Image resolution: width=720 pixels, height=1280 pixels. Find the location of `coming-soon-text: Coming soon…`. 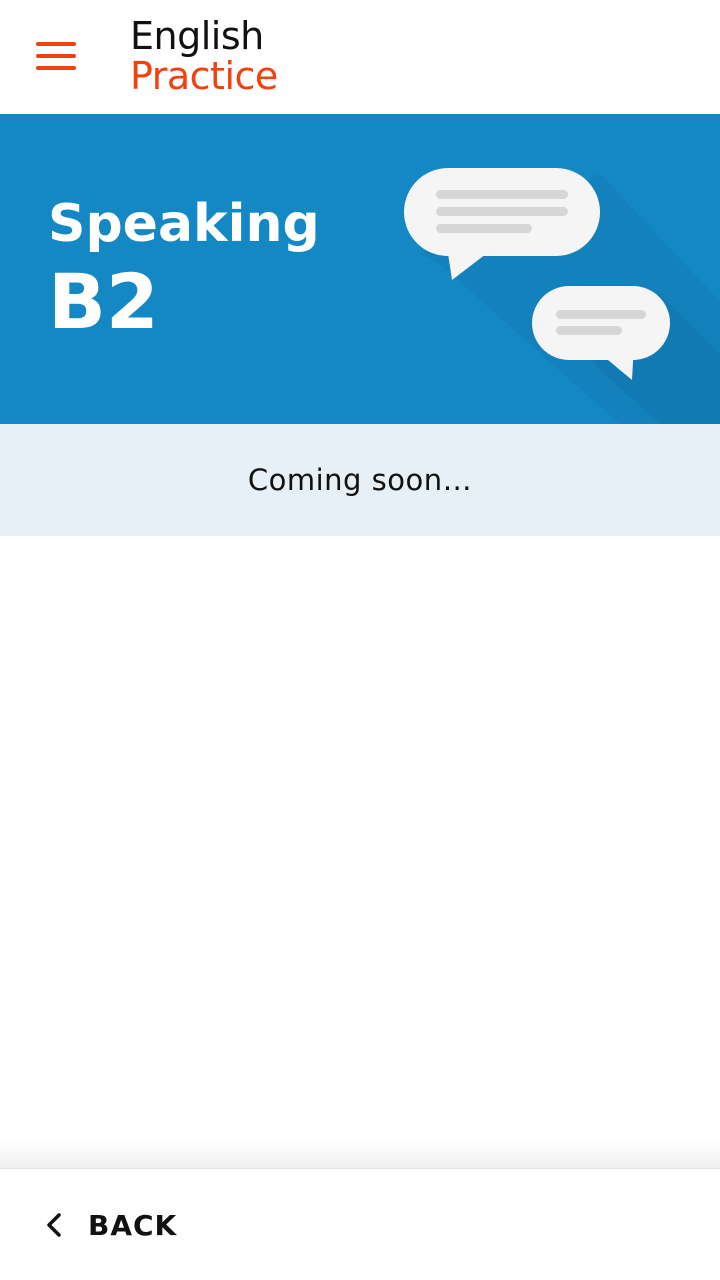

coming-soon-text: Coming soon… is located at coordinates (360, 480).